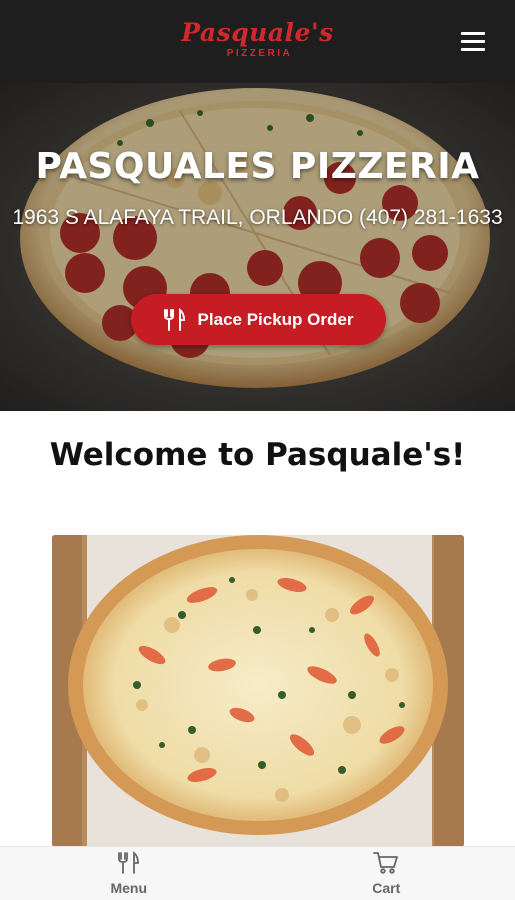  I want to click on welcome-heading: Welcome to Pasquale's!, so click(257, 455).